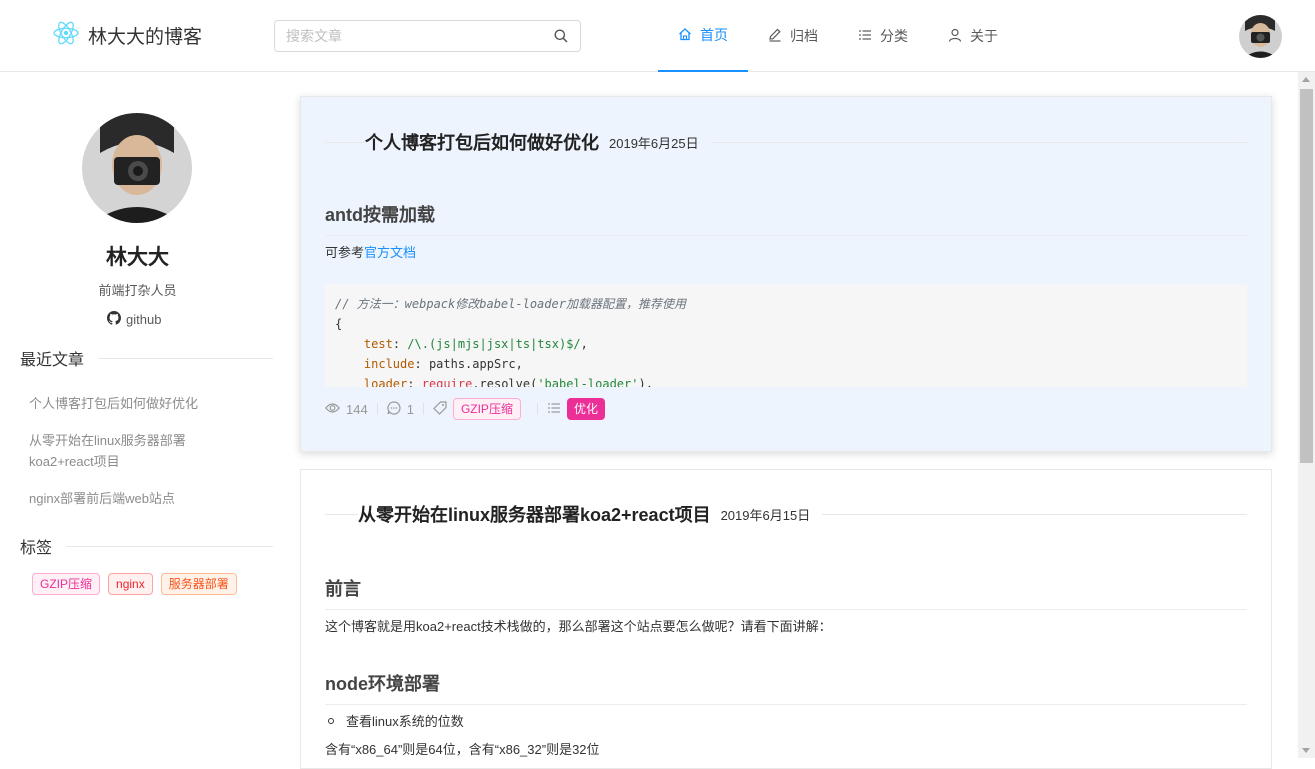 The image size is (1315, 769). Describe the element at coordinates (475, 364) in the screenshot. I see `code-value: paths.appSrc,` at that location.